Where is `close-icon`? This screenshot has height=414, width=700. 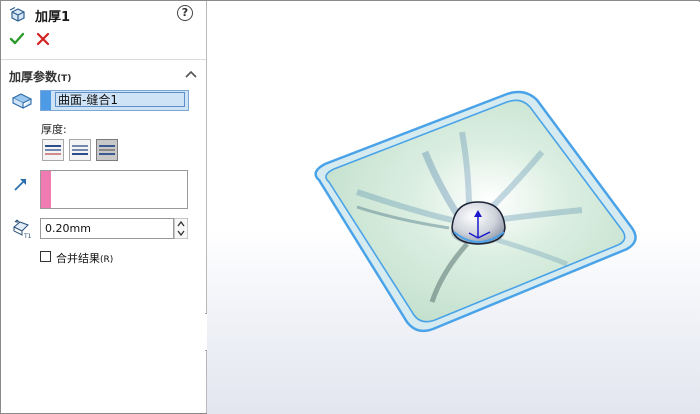
close-icon is located at coordinates (43, 39).